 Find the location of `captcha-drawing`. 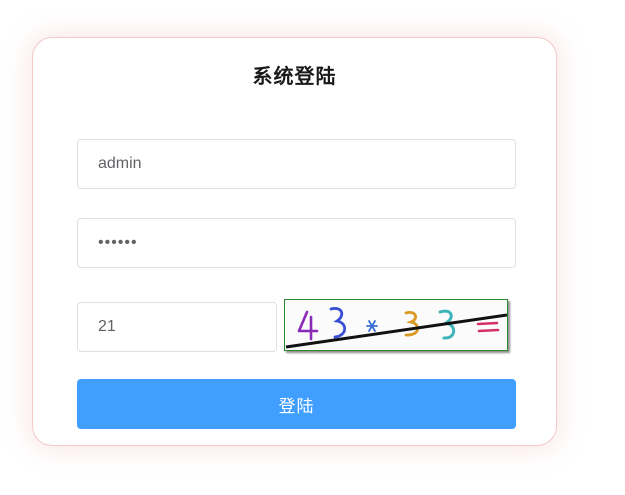

captcha-drawing is located at coordinates (396, 328).